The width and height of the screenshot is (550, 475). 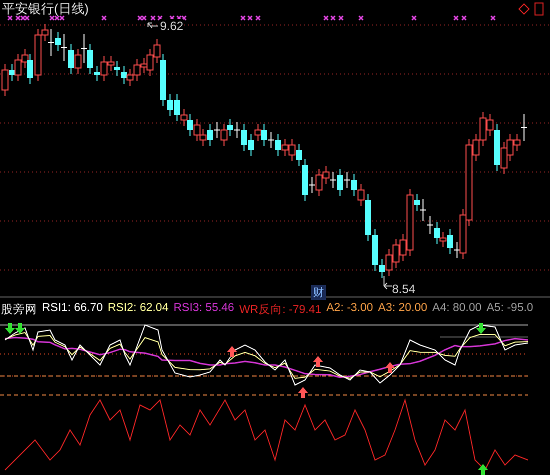 What do you see at coordinates (45, 9) in the screenshot?
I see `chart-title: 平安银行(日线)` at bounding box center [45, 9].